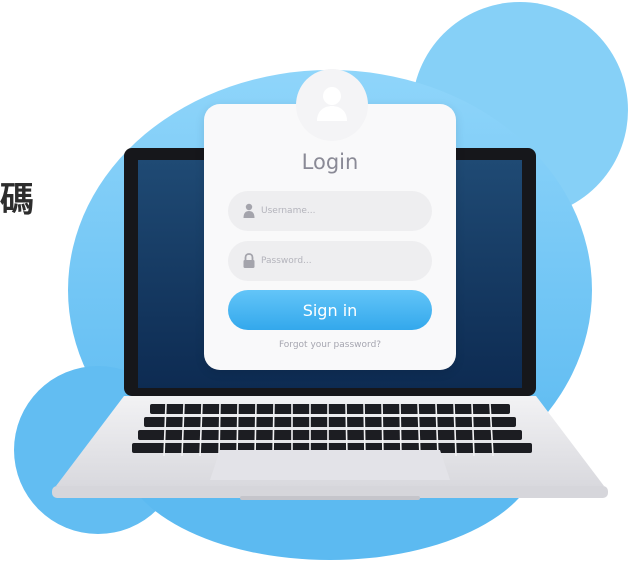 The width and height of the screenshot is (634, 578). What do you see at coordinates (341, 261) in the screenshot?
I see `password-input` at bounding box center [341, 261].